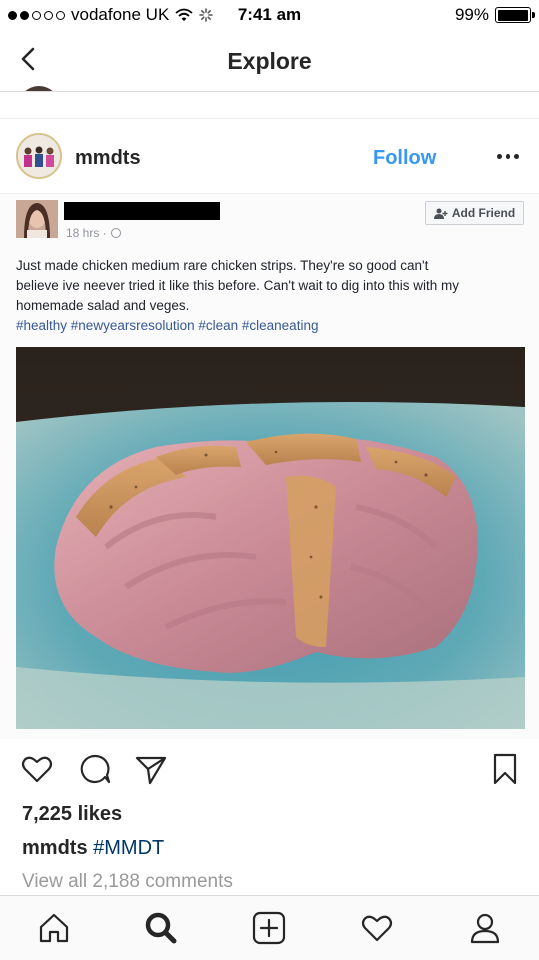 This screenshot has width=539, height=960. I want to click on redaction-bar, so click(142, 211).